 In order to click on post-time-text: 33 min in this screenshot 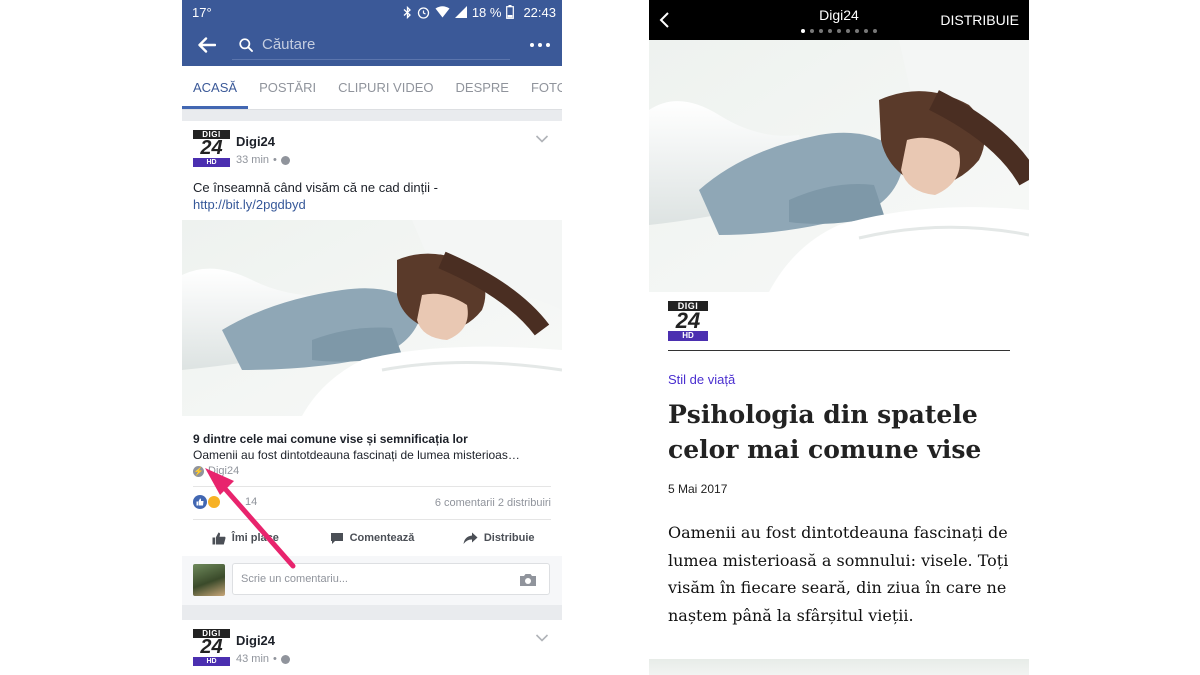, I will do `click(253, 160)`.